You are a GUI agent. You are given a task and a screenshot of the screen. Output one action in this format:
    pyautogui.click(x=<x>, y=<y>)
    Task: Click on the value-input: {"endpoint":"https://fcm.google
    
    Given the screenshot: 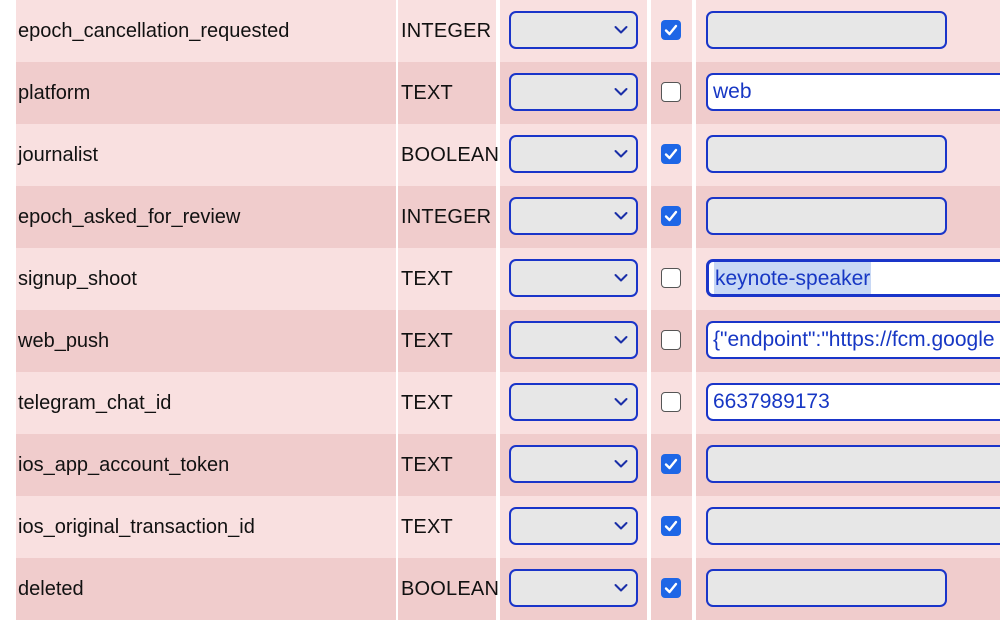 What is the action you would take?
    pyautogui.click(x=853, y=340)
    